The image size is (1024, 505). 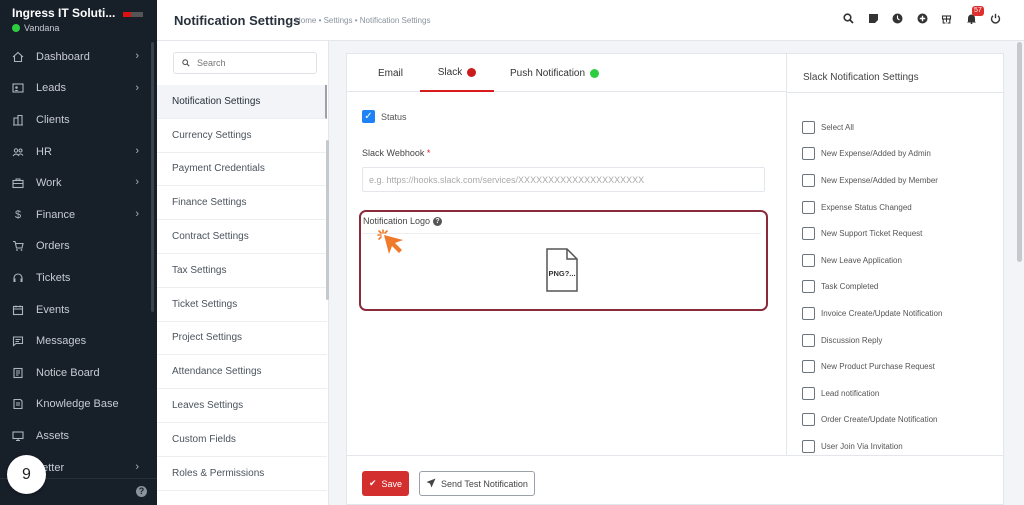 What do you see at coordinates (137, 87) in the screenshot?
I see `chevron-right-icon: ›` at bounding box center [137, 87].